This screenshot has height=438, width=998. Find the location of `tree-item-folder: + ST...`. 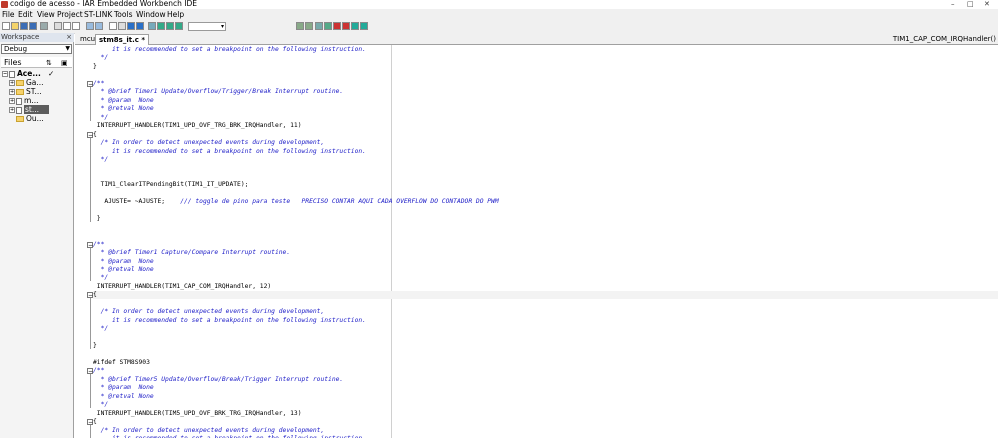

tree-item-folder: + ST... is located at coordinates (25, 91).